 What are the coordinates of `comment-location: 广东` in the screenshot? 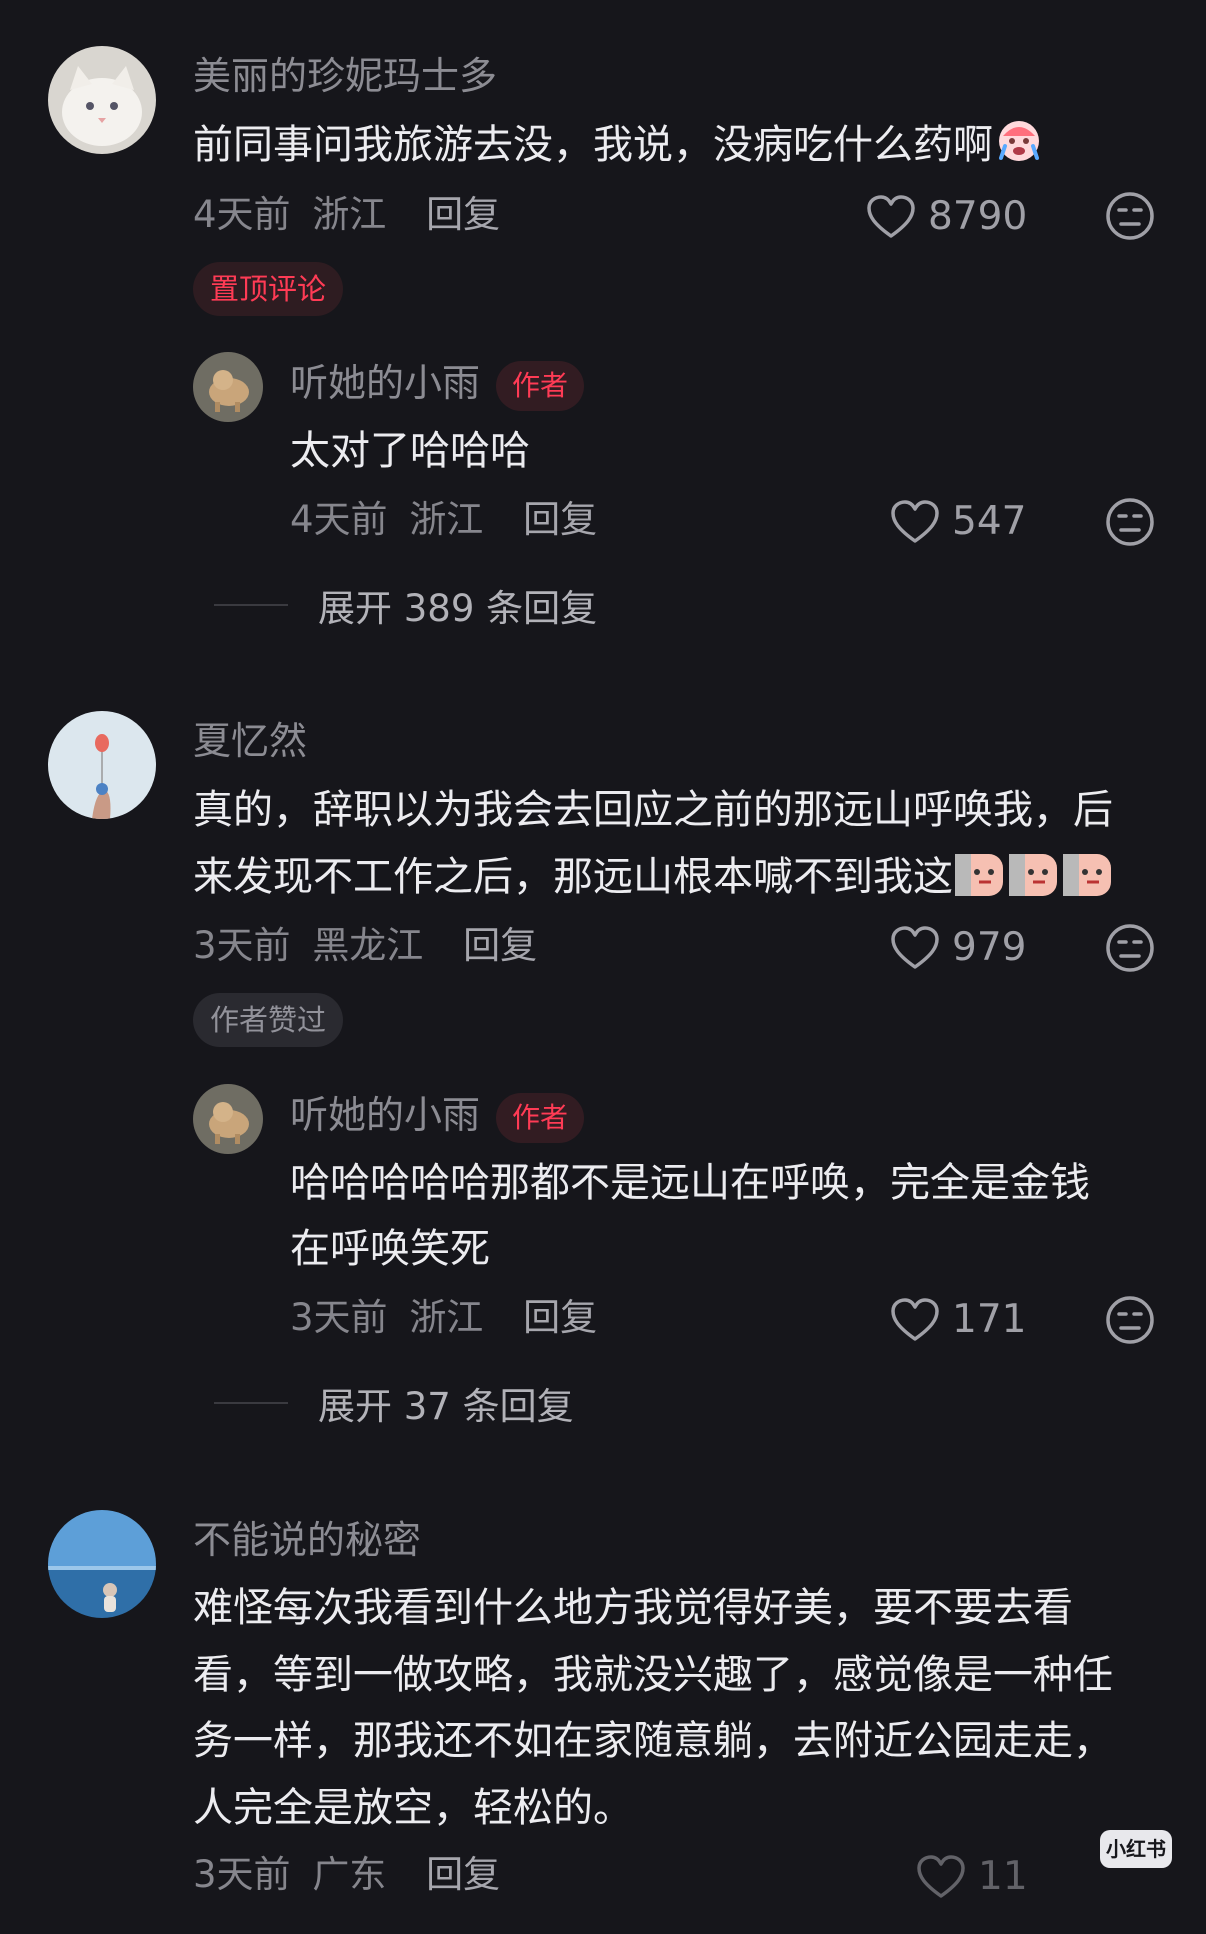 It's located at (349, 1874).